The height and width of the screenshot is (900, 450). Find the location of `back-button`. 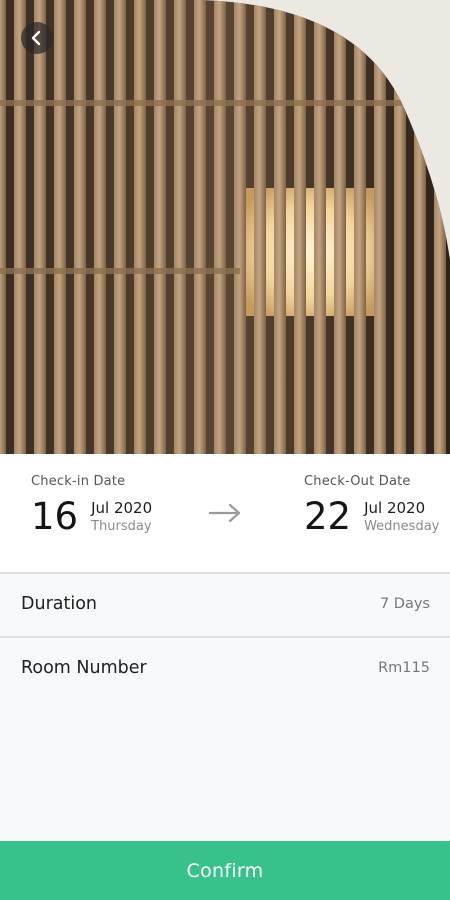

back-button is located at coordinates (37, 38).